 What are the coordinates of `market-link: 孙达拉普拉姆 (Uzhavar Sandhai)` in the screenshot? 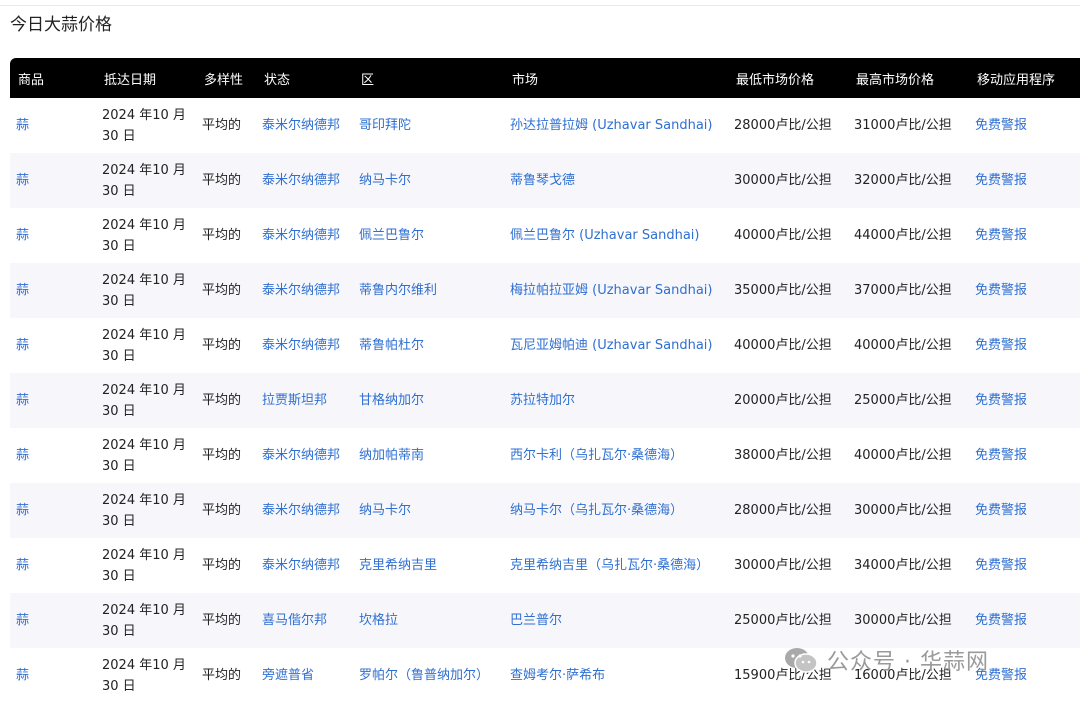 It's located at (616, 125).